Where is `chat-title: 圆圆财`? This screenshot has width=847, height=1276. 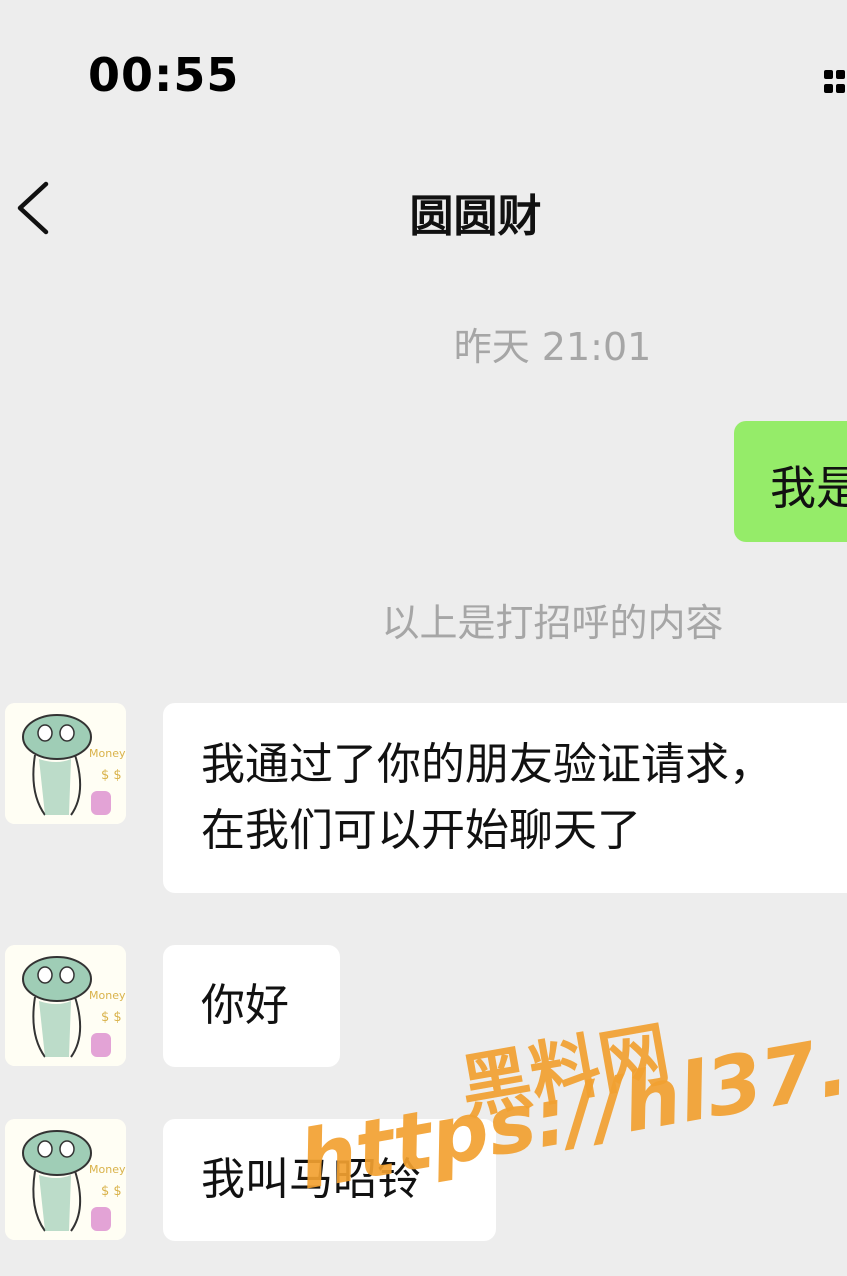 chat-title: 圆圆财 is located at coordinates (475, 216).